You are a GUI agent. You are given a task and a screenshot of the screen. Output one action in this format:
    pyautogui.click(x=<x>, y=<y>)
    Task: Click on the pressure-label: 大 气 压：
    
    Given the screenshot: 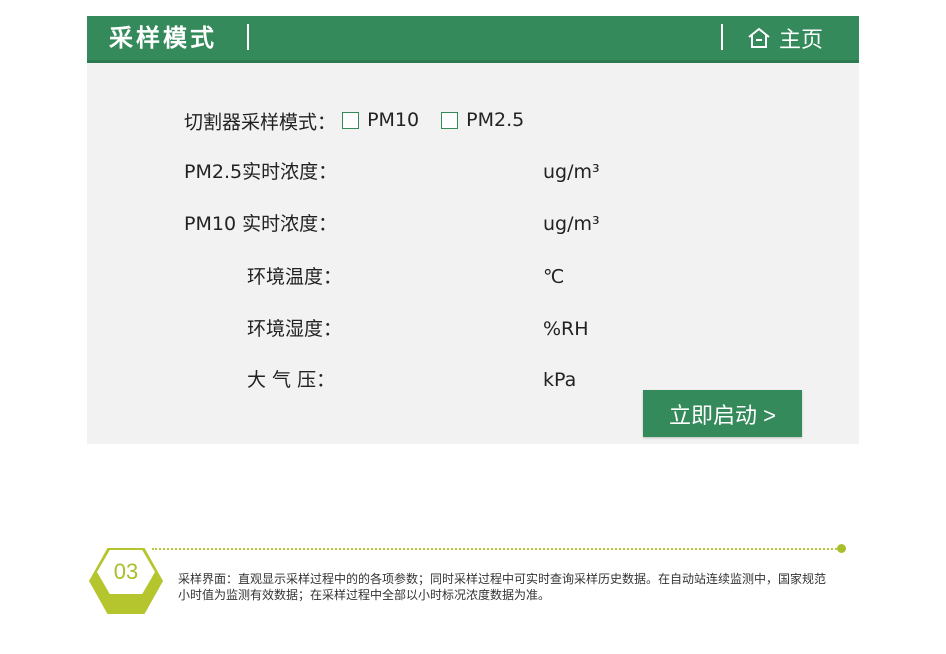 What is the action you would take?
    pyautogui.click(x=291, y=380)
    